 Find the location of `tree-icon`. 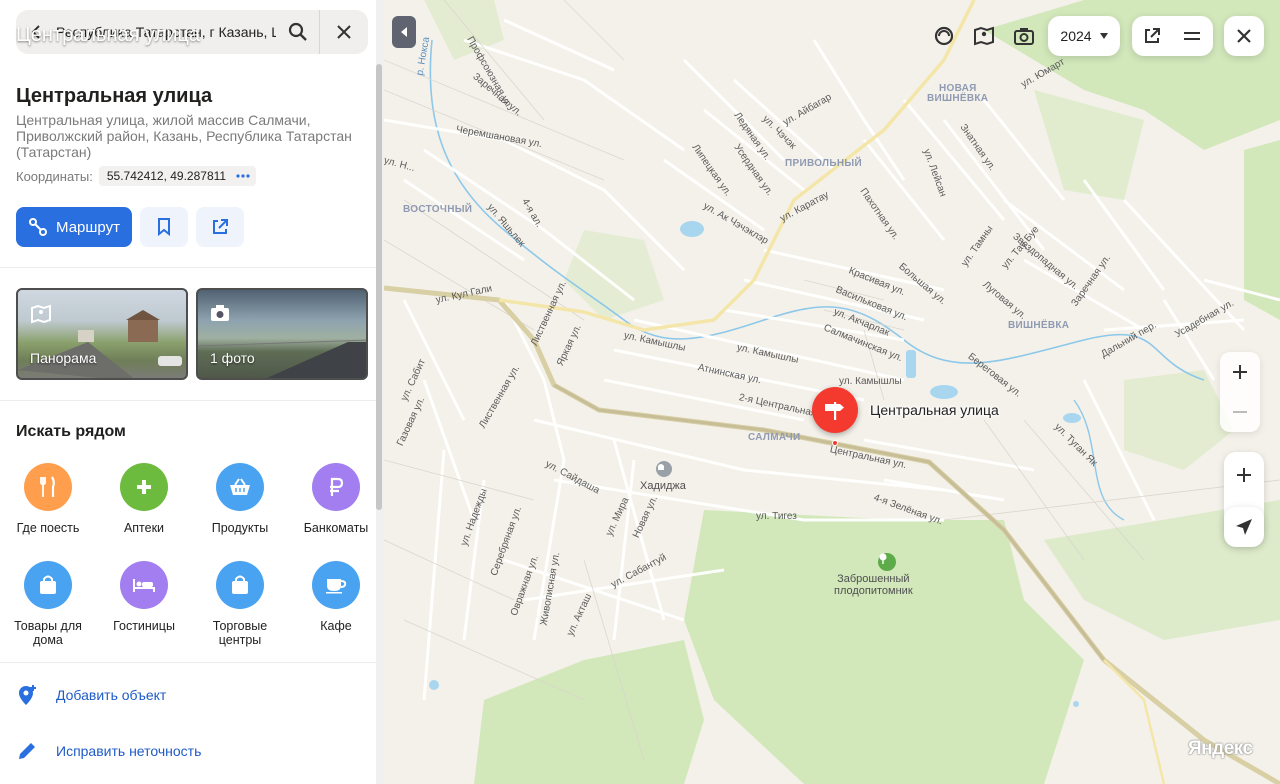

tree-icon is located at coordinates (887, 562).